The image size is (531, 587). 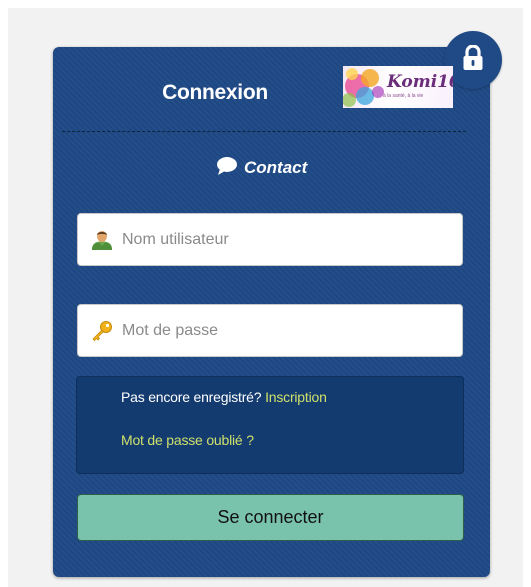 What do you see at coordinates (215, 92) in the screenshot?
I see `login-title: Connexion` at bounding box center [215, 92].